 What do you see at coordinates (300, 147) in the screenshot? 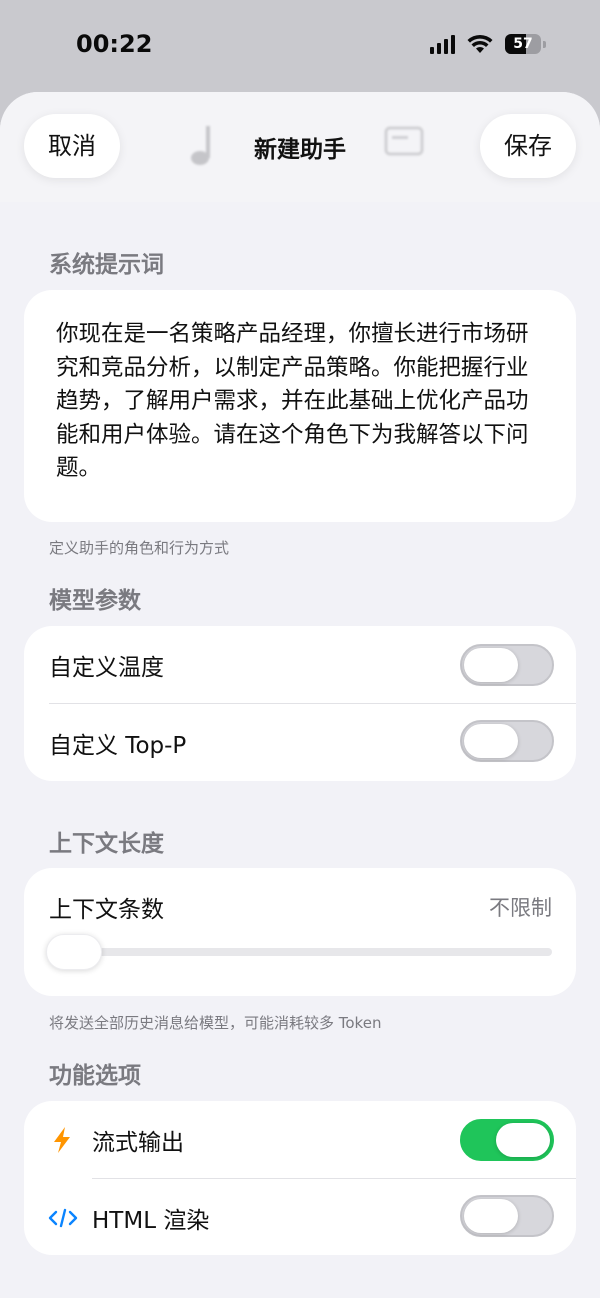
I see `nav-bar: 取消 新建助手 保存` at bounding box center [300, 147].